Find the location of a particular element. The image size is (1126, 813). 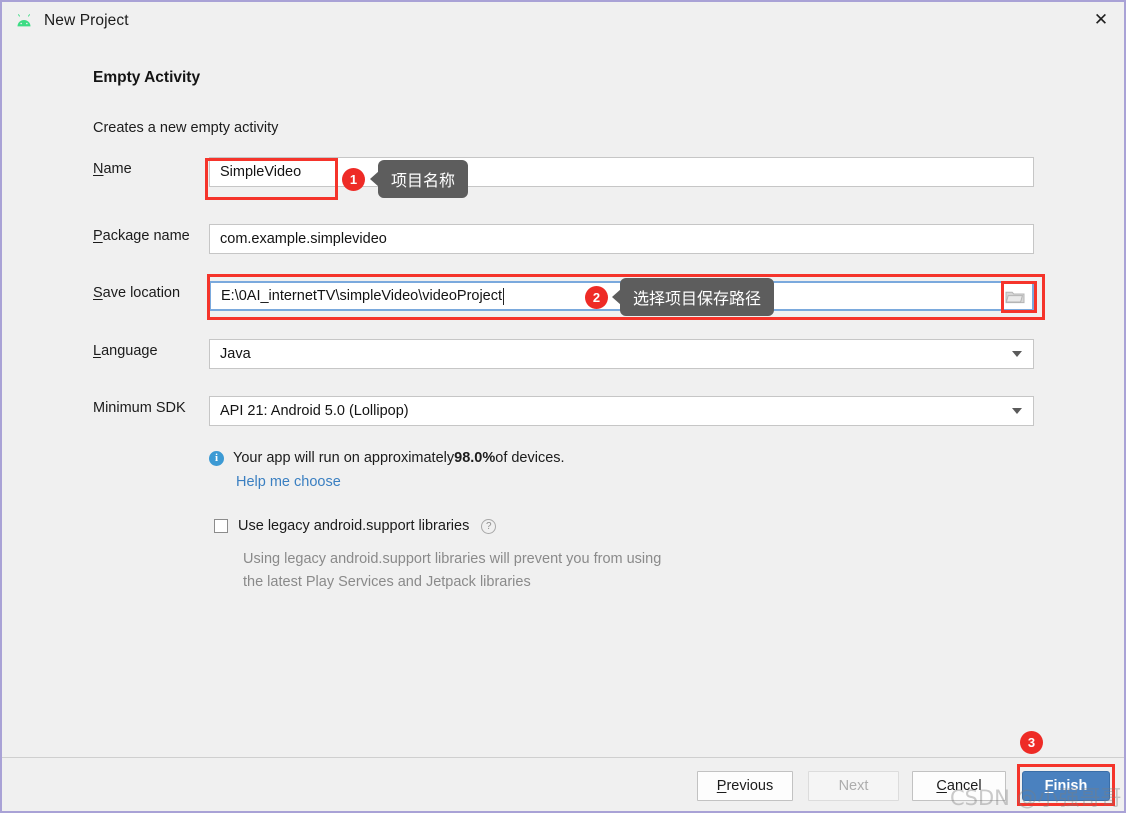

language-select-value: Java is located at coordinates (235, 354).